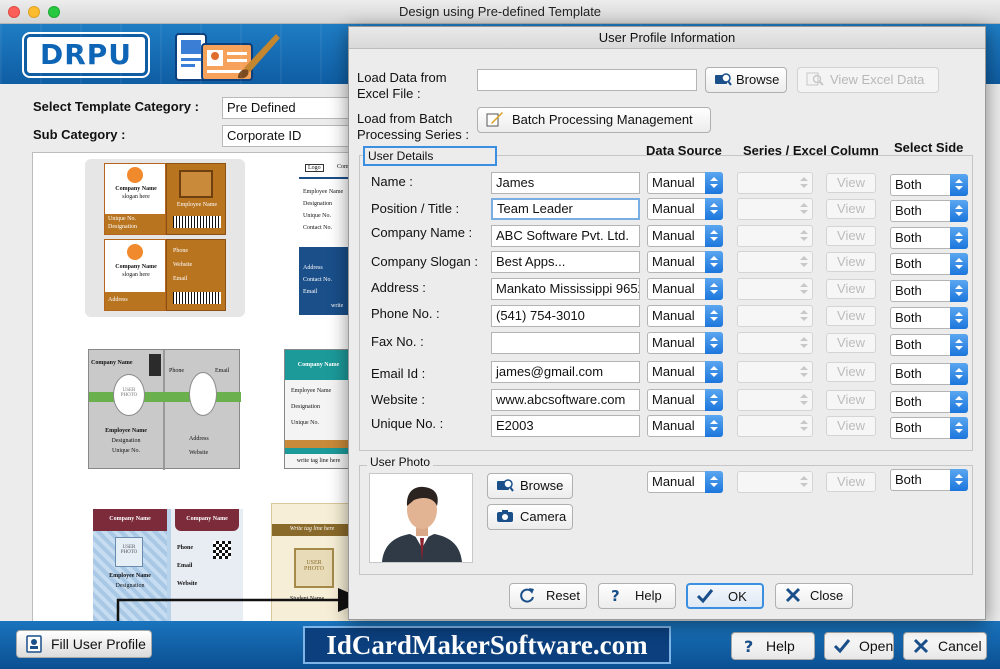 The width and height of the screenshot is (1000, 669). What do you see at coordinates (565, 209) in the screenshot?
I see `field-input: Team Leader` at bounding box center [565, 209].